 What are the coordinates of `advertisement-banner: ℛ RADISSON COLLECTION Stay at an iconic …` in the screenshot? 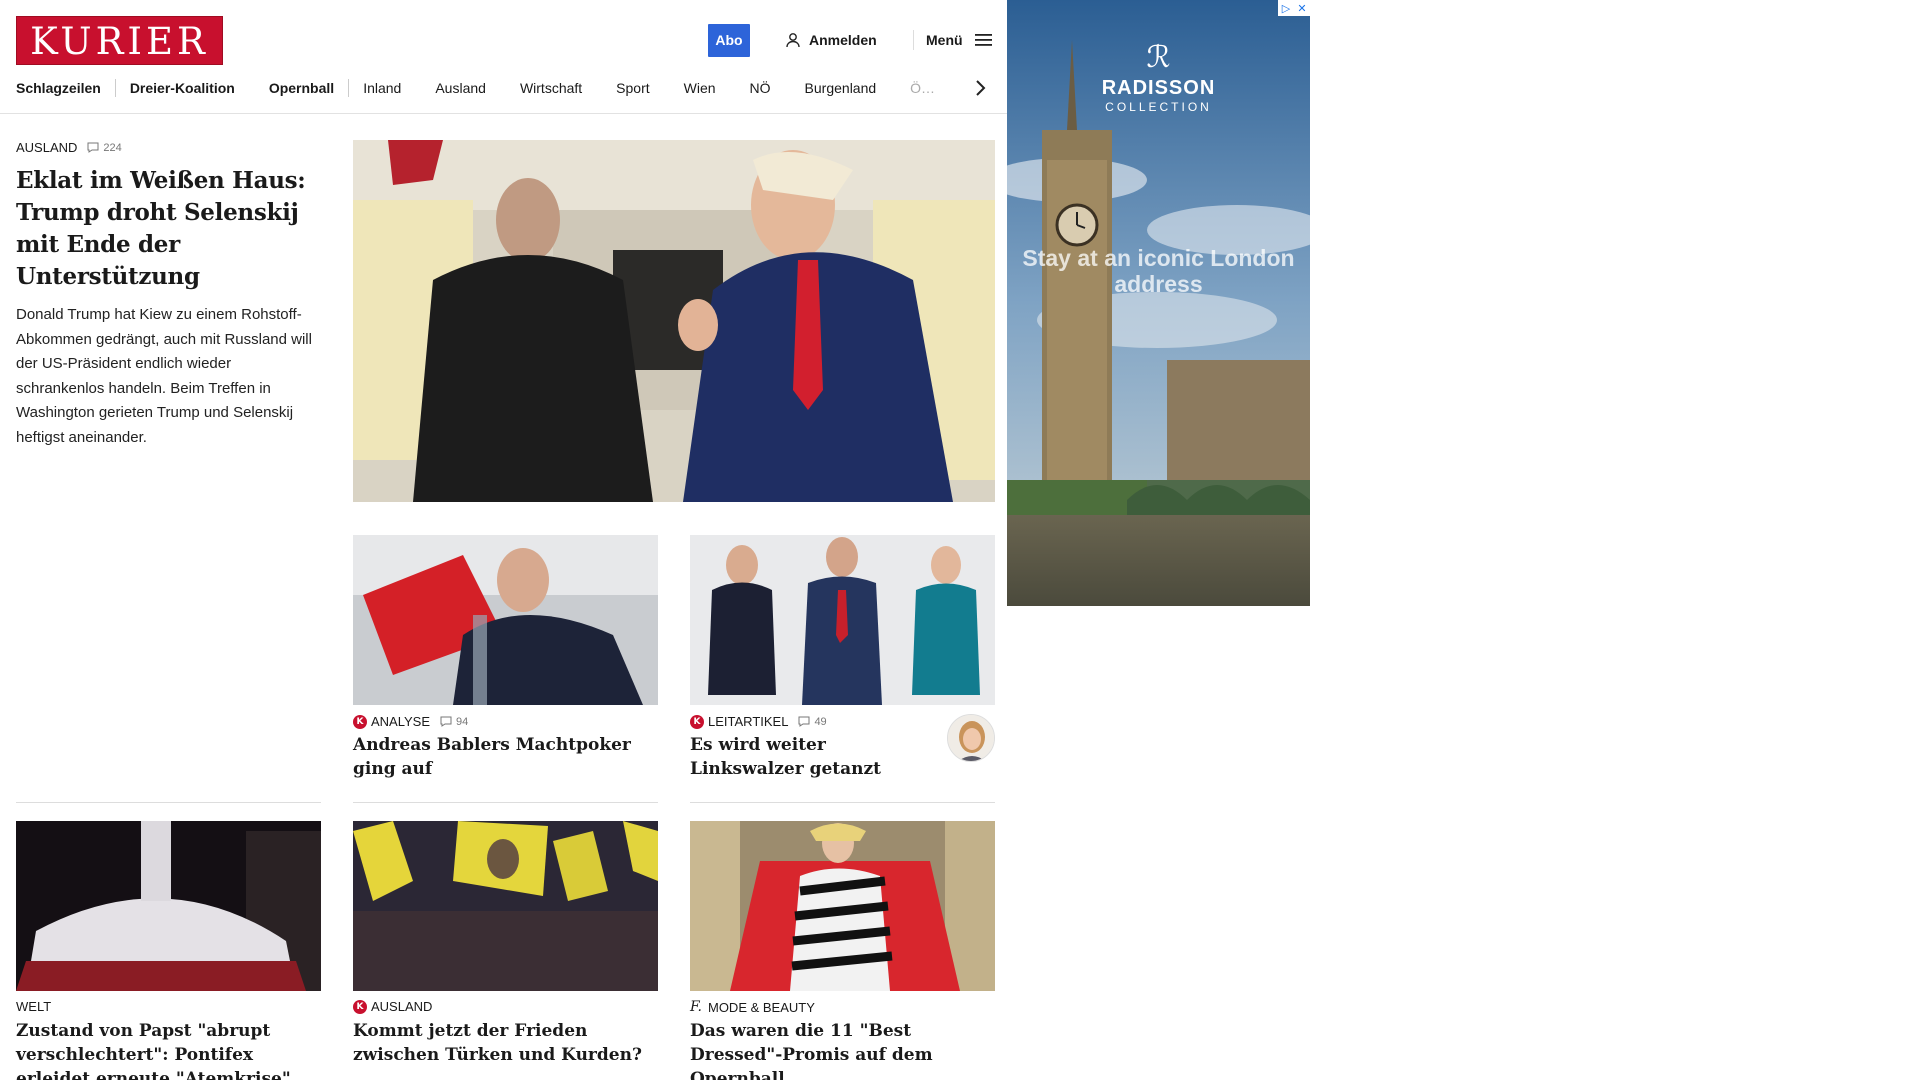 It's located at (1158, 303).